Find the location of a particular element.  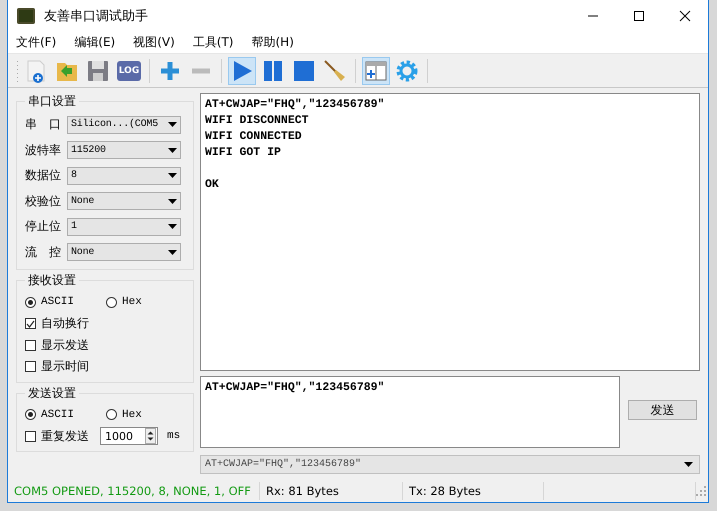

menu-item: 工具(T) is located at coordinates (217, 42).